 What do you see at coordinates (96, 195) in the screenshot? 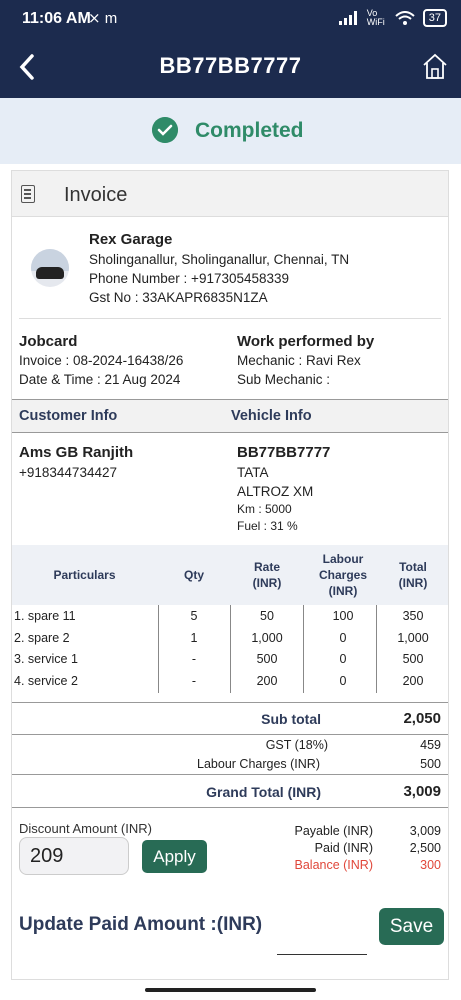
I see `invoice-title: Invoice` at bounding box center [96, 195].